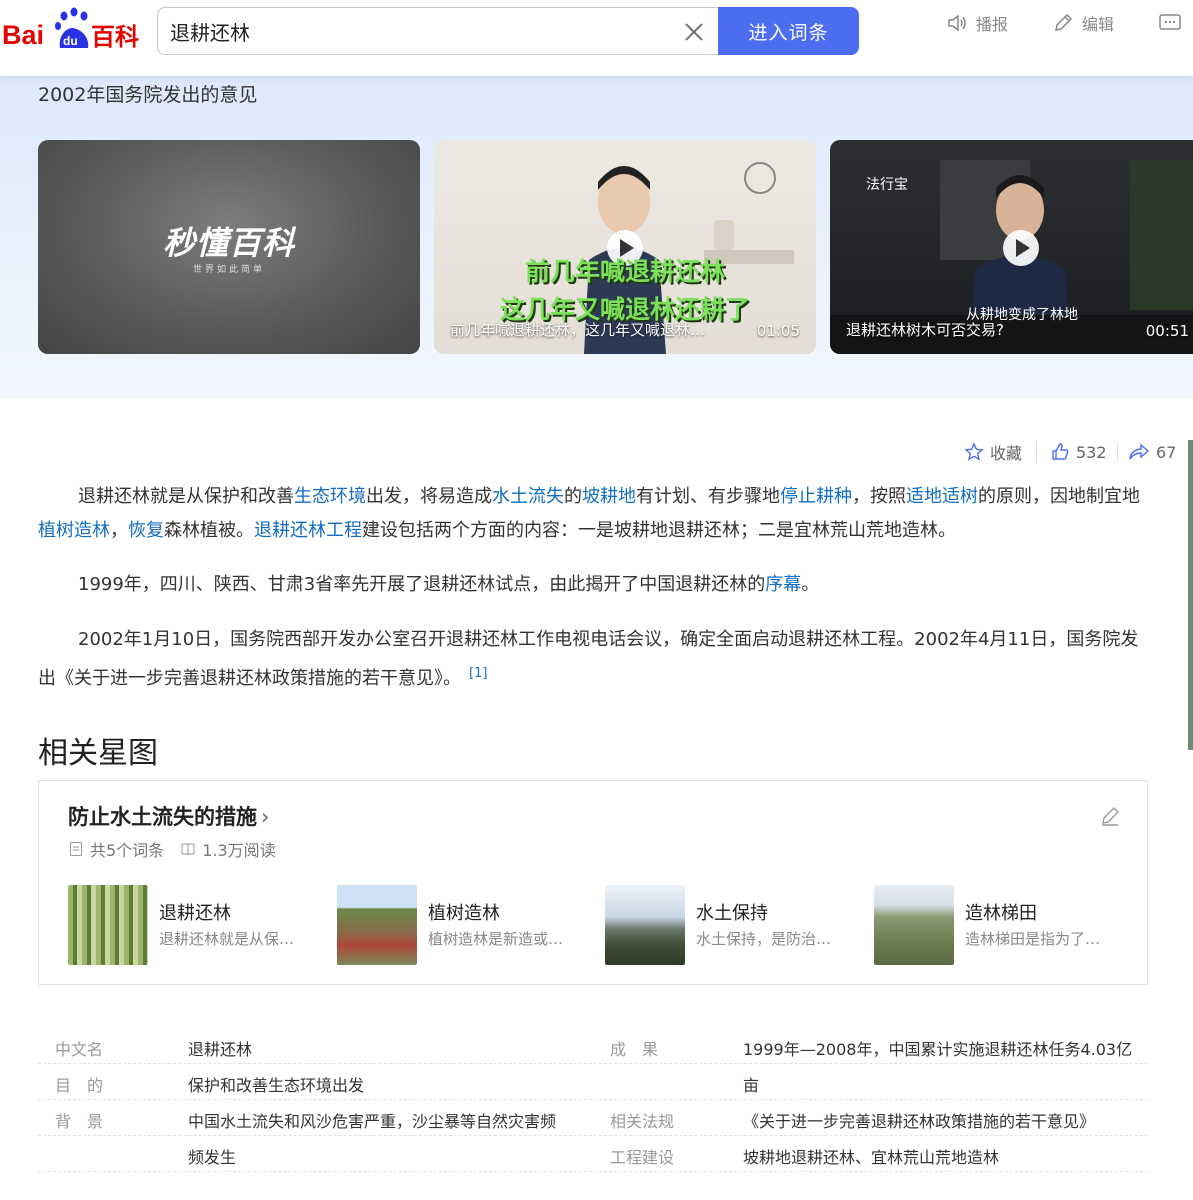  Describe the element at coordinates (1139, 451) in the screenshot. I see `share-icon` at that location.